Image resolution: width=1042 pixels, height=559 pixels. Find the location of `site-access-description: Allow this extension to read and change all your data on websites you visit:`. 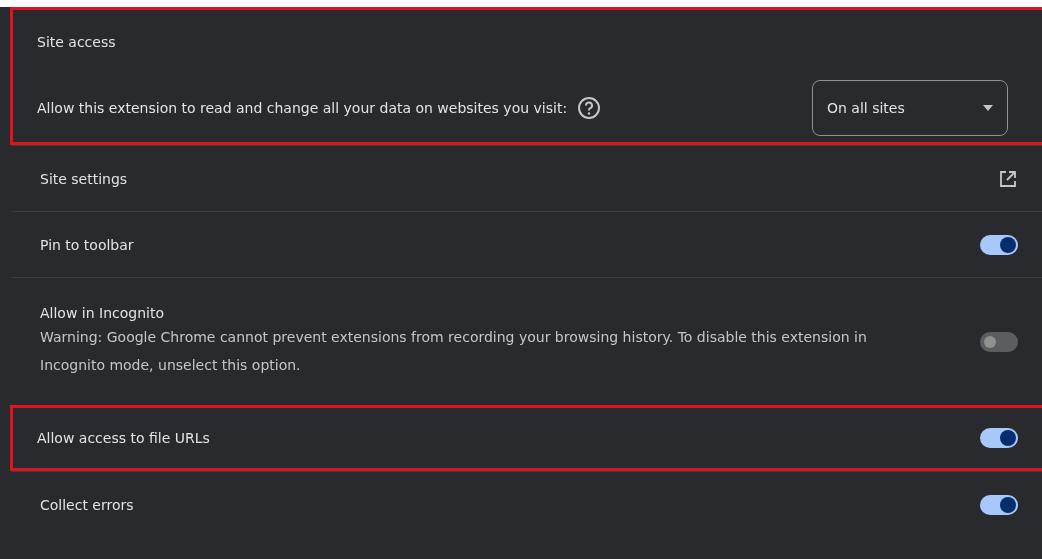

site-access-description: Allow this extension to read and change all your data on websites you visit: is located at coordinates (302, 108).